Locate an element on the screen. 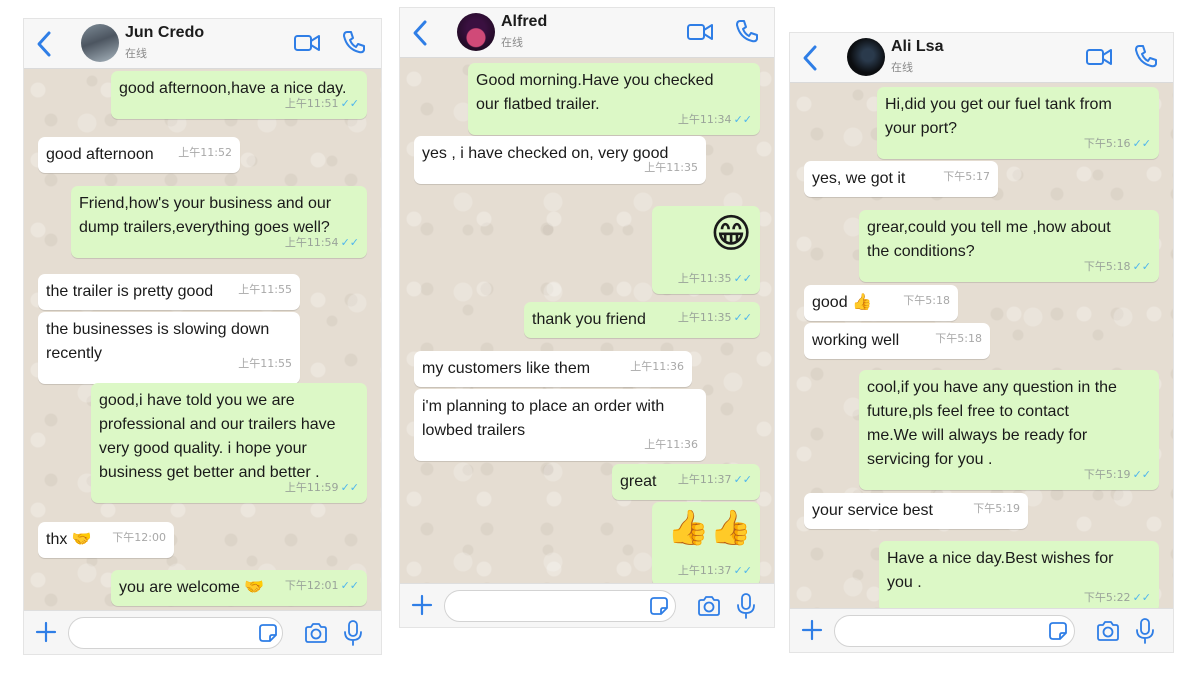  message-bubble-incoming: your service best 下午5:19 is located at coordinates (916, 511).